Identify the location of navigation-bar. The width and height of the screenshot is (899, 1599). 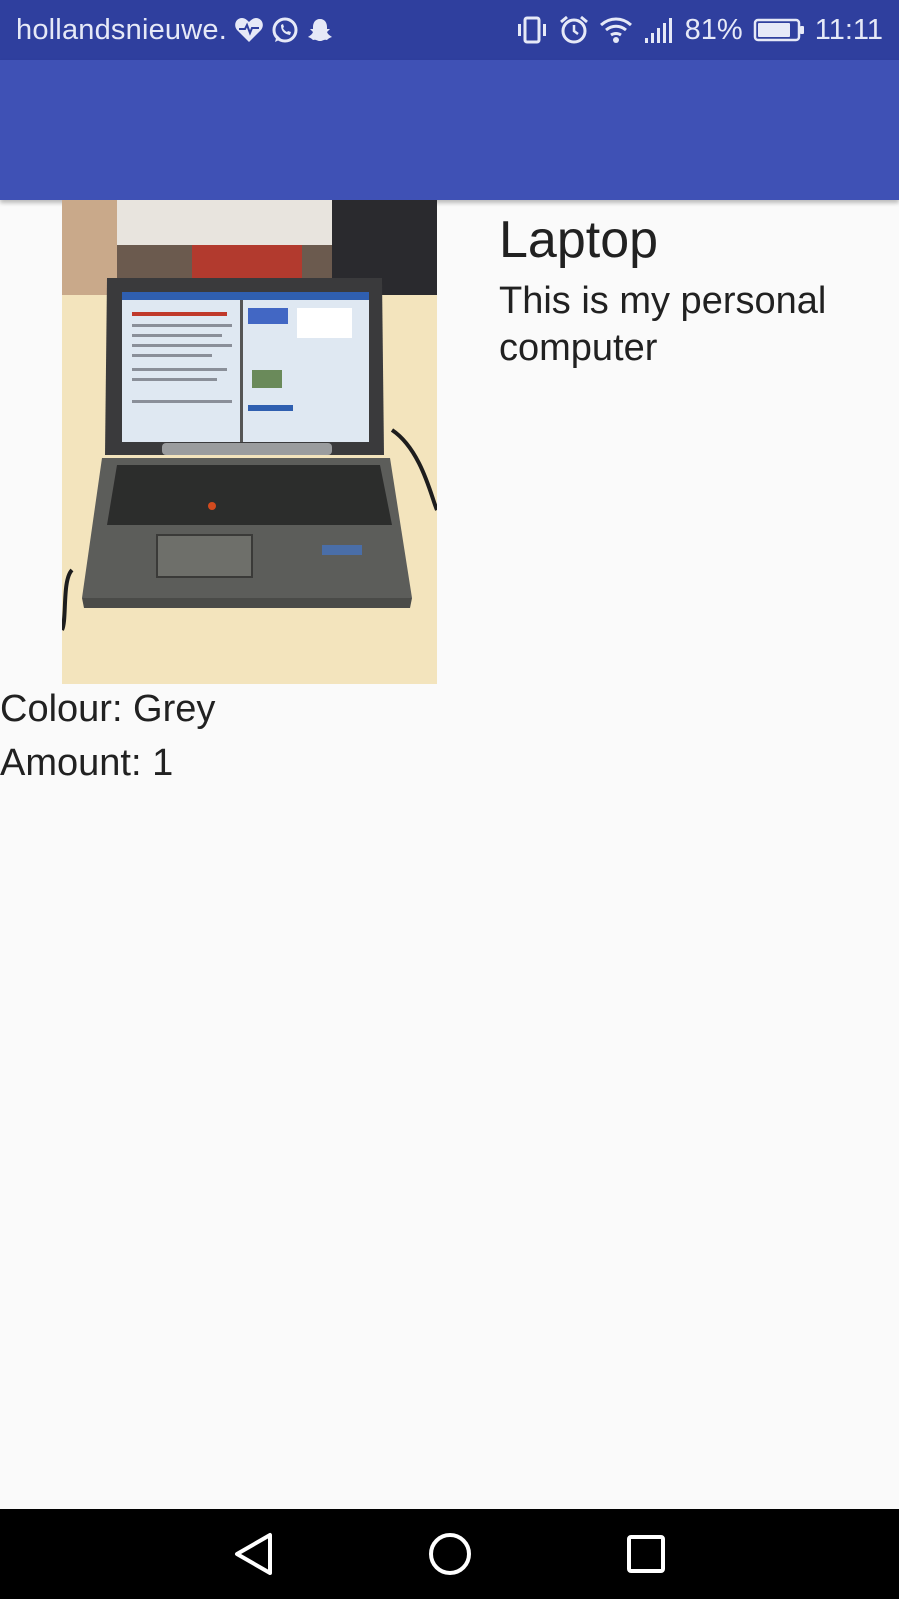
(449, 1554).